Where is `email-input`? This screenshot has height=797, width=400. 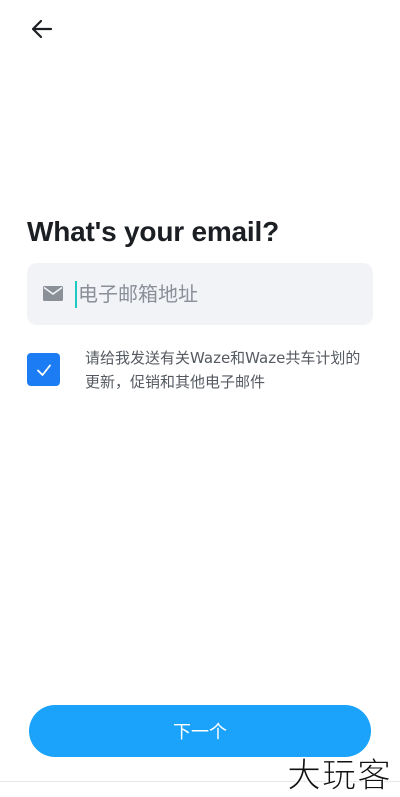 email-input is located at coordinates (218, 294).